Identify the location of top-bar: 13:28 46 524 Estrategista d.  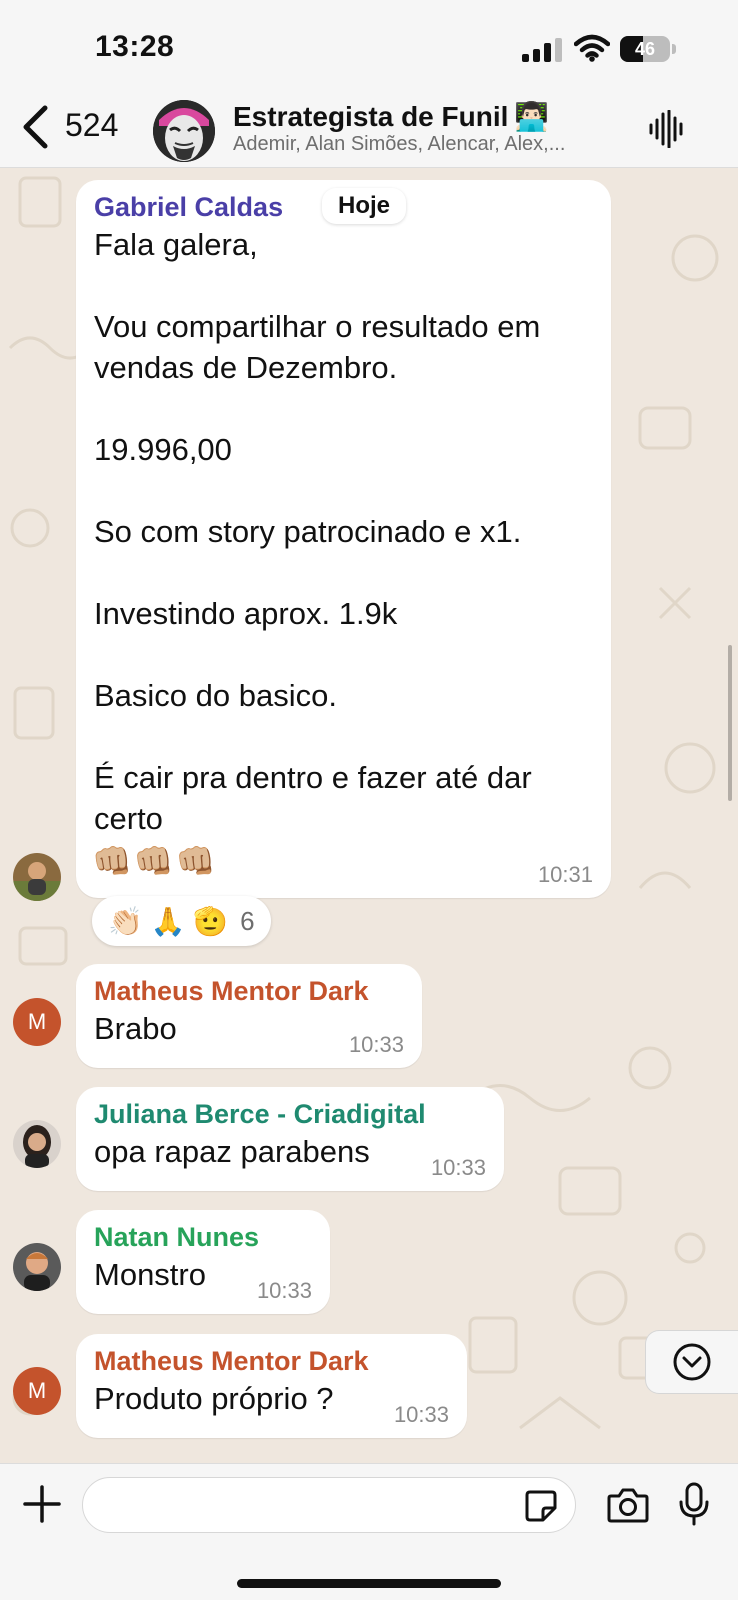
(369, 84).